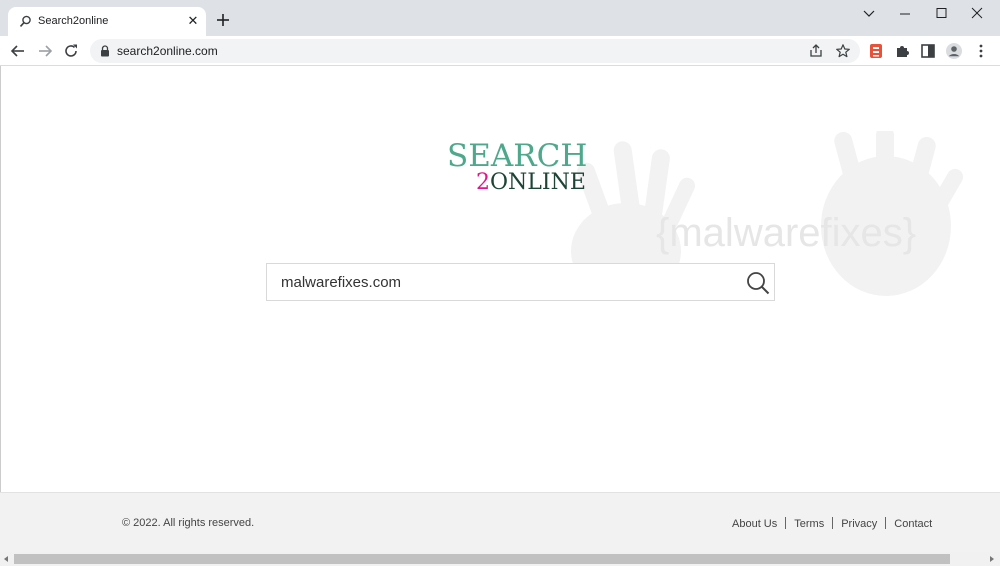 This screenshot has height=566, width=1000. I want to click on chevron-down-icon, so click(869, 13).